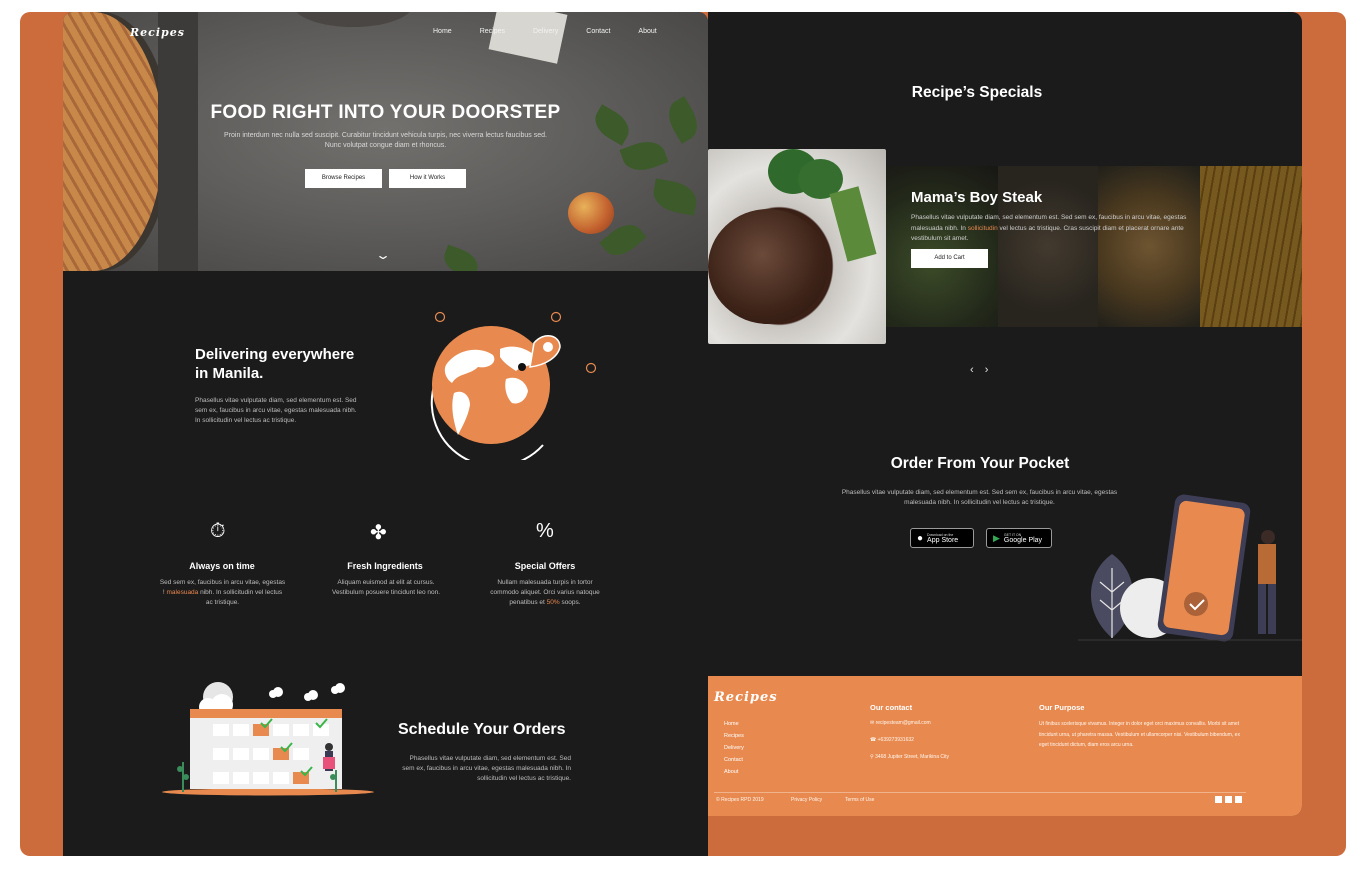 The image size is (1366, 884). What do you see at coordinates (740, 800) in the screenshot?
I see `footer-copyright: © Recipes RPD 2019` at bounding box center [740, 800].